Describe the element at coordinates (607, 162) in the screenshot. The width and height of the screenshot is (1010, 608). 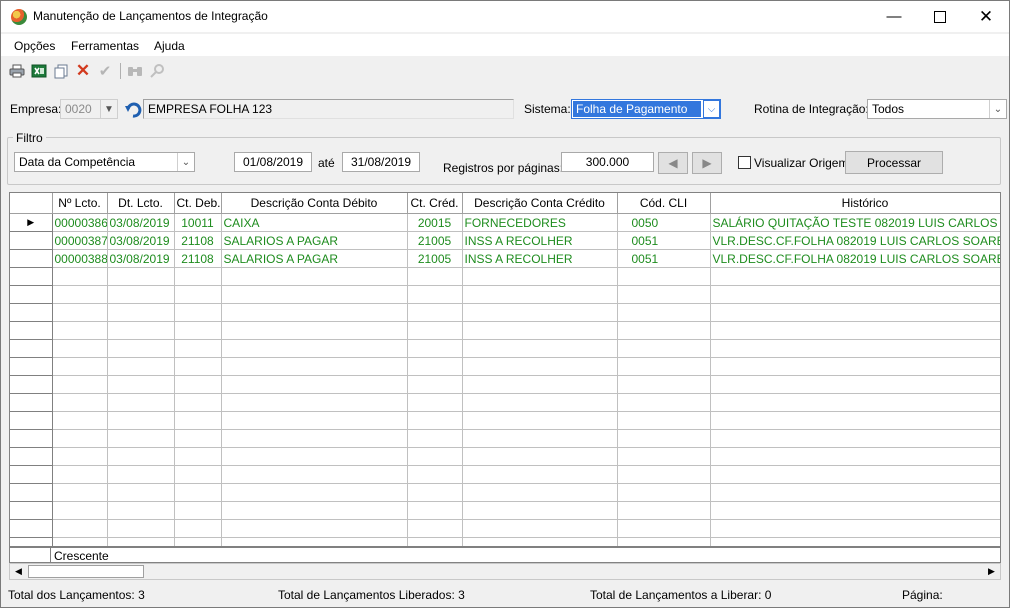
I see `registros-input: 300.000` at that location.